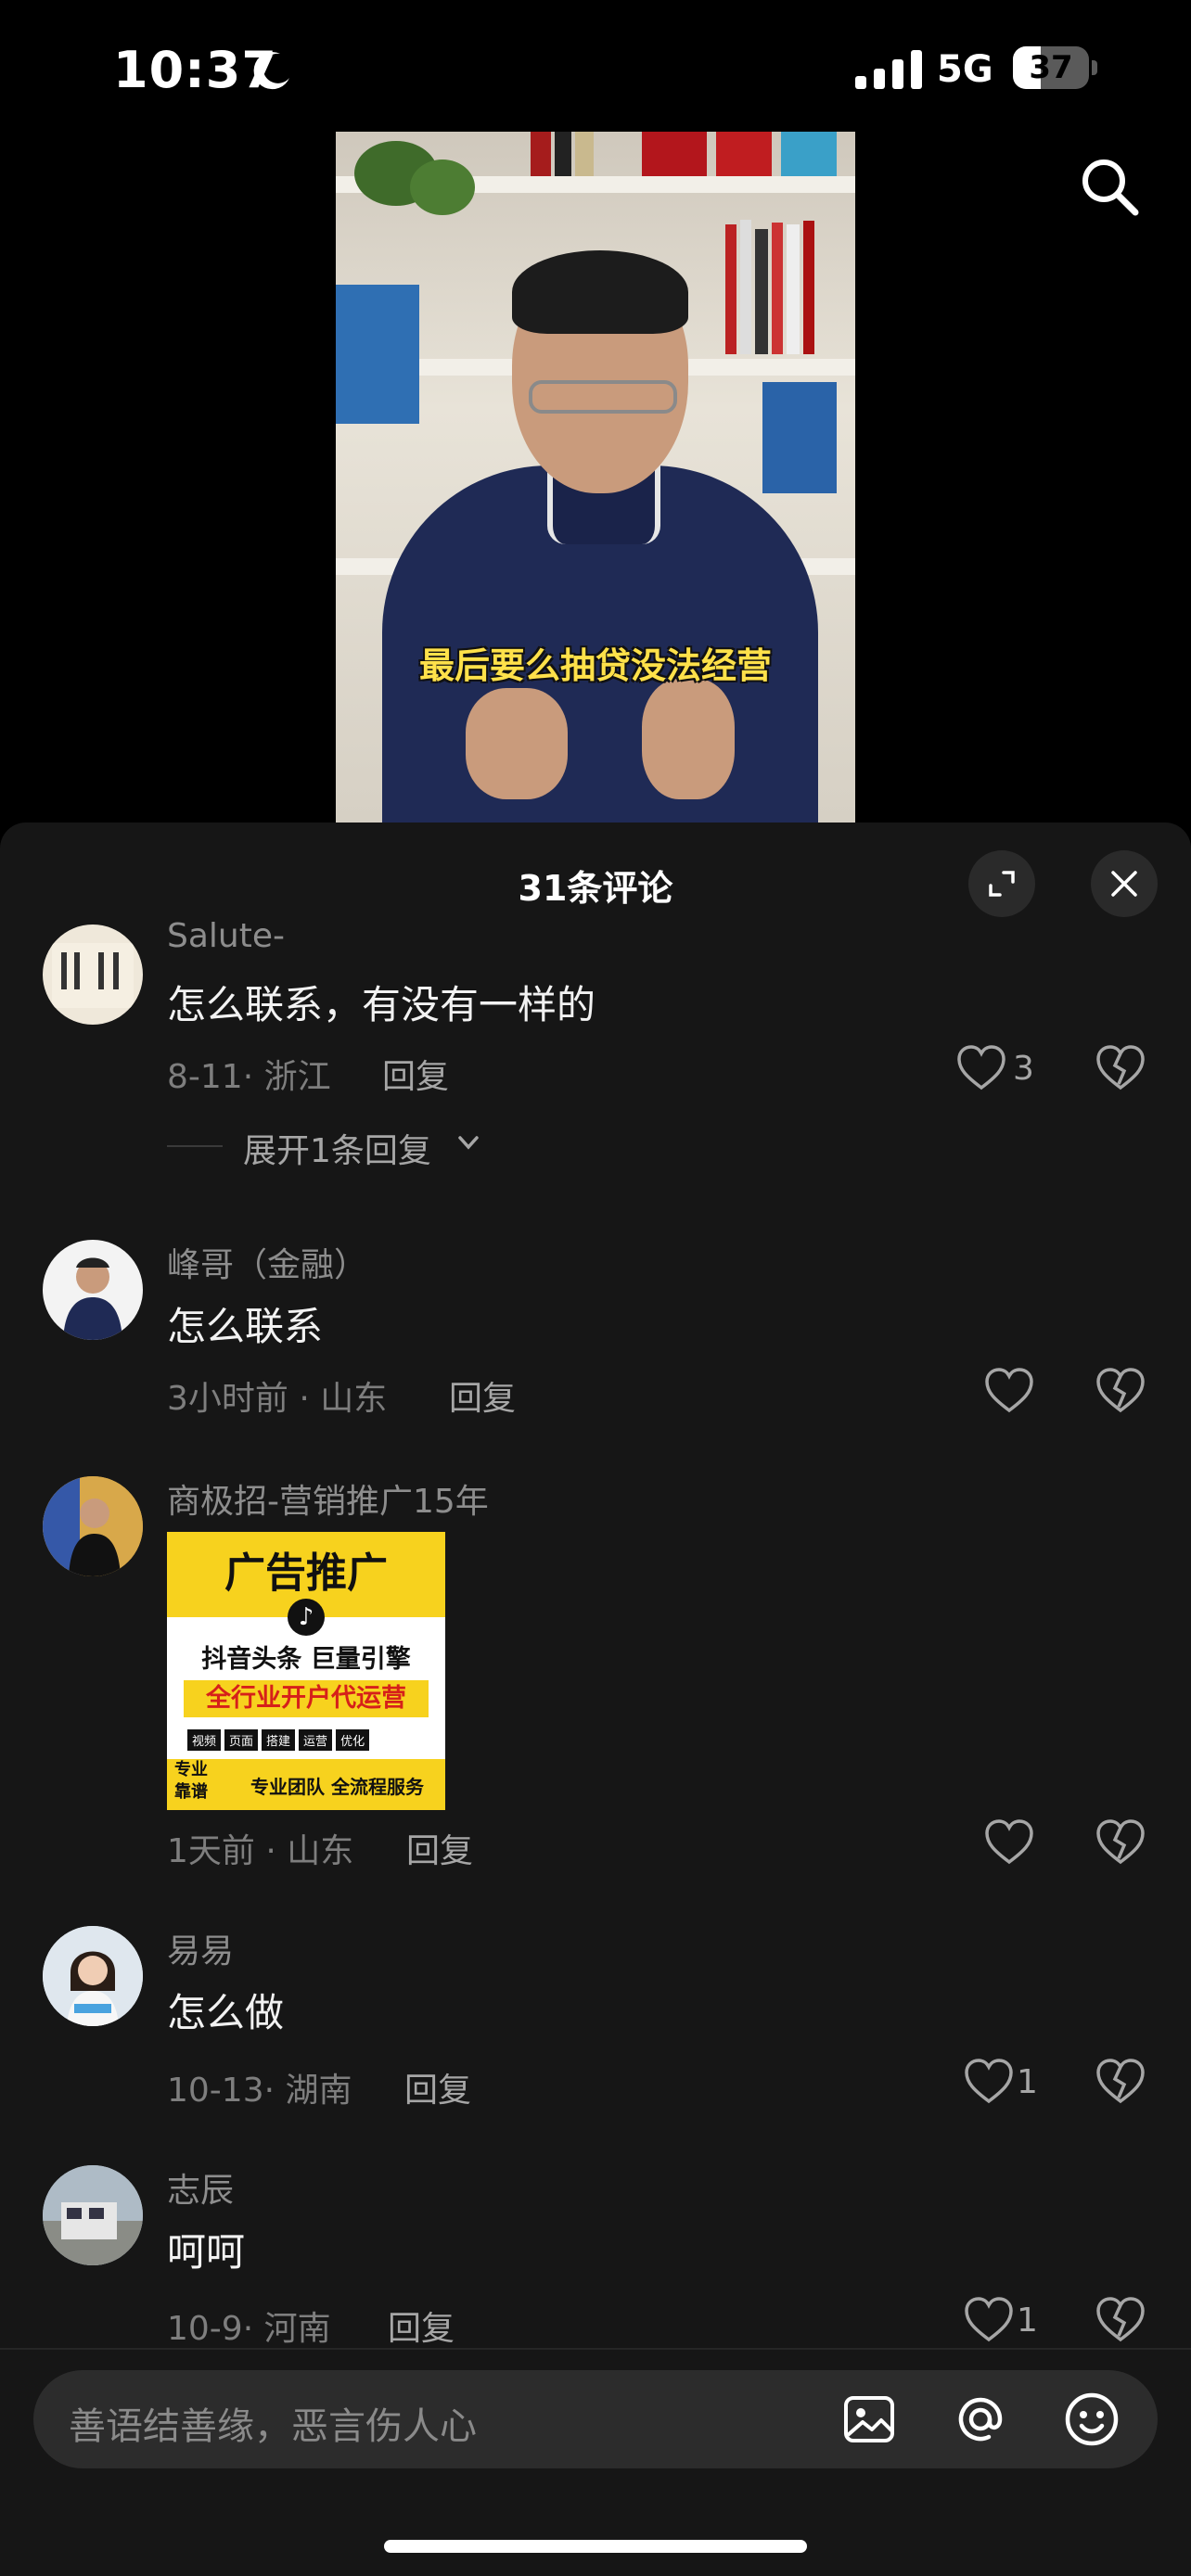 This screenshot has height=2576, width=1191. What do you see at coordinates (306, 1618) in the screenshot?
I see `douyin-logo-icon: ♪` at bounding box center [306, 1618].